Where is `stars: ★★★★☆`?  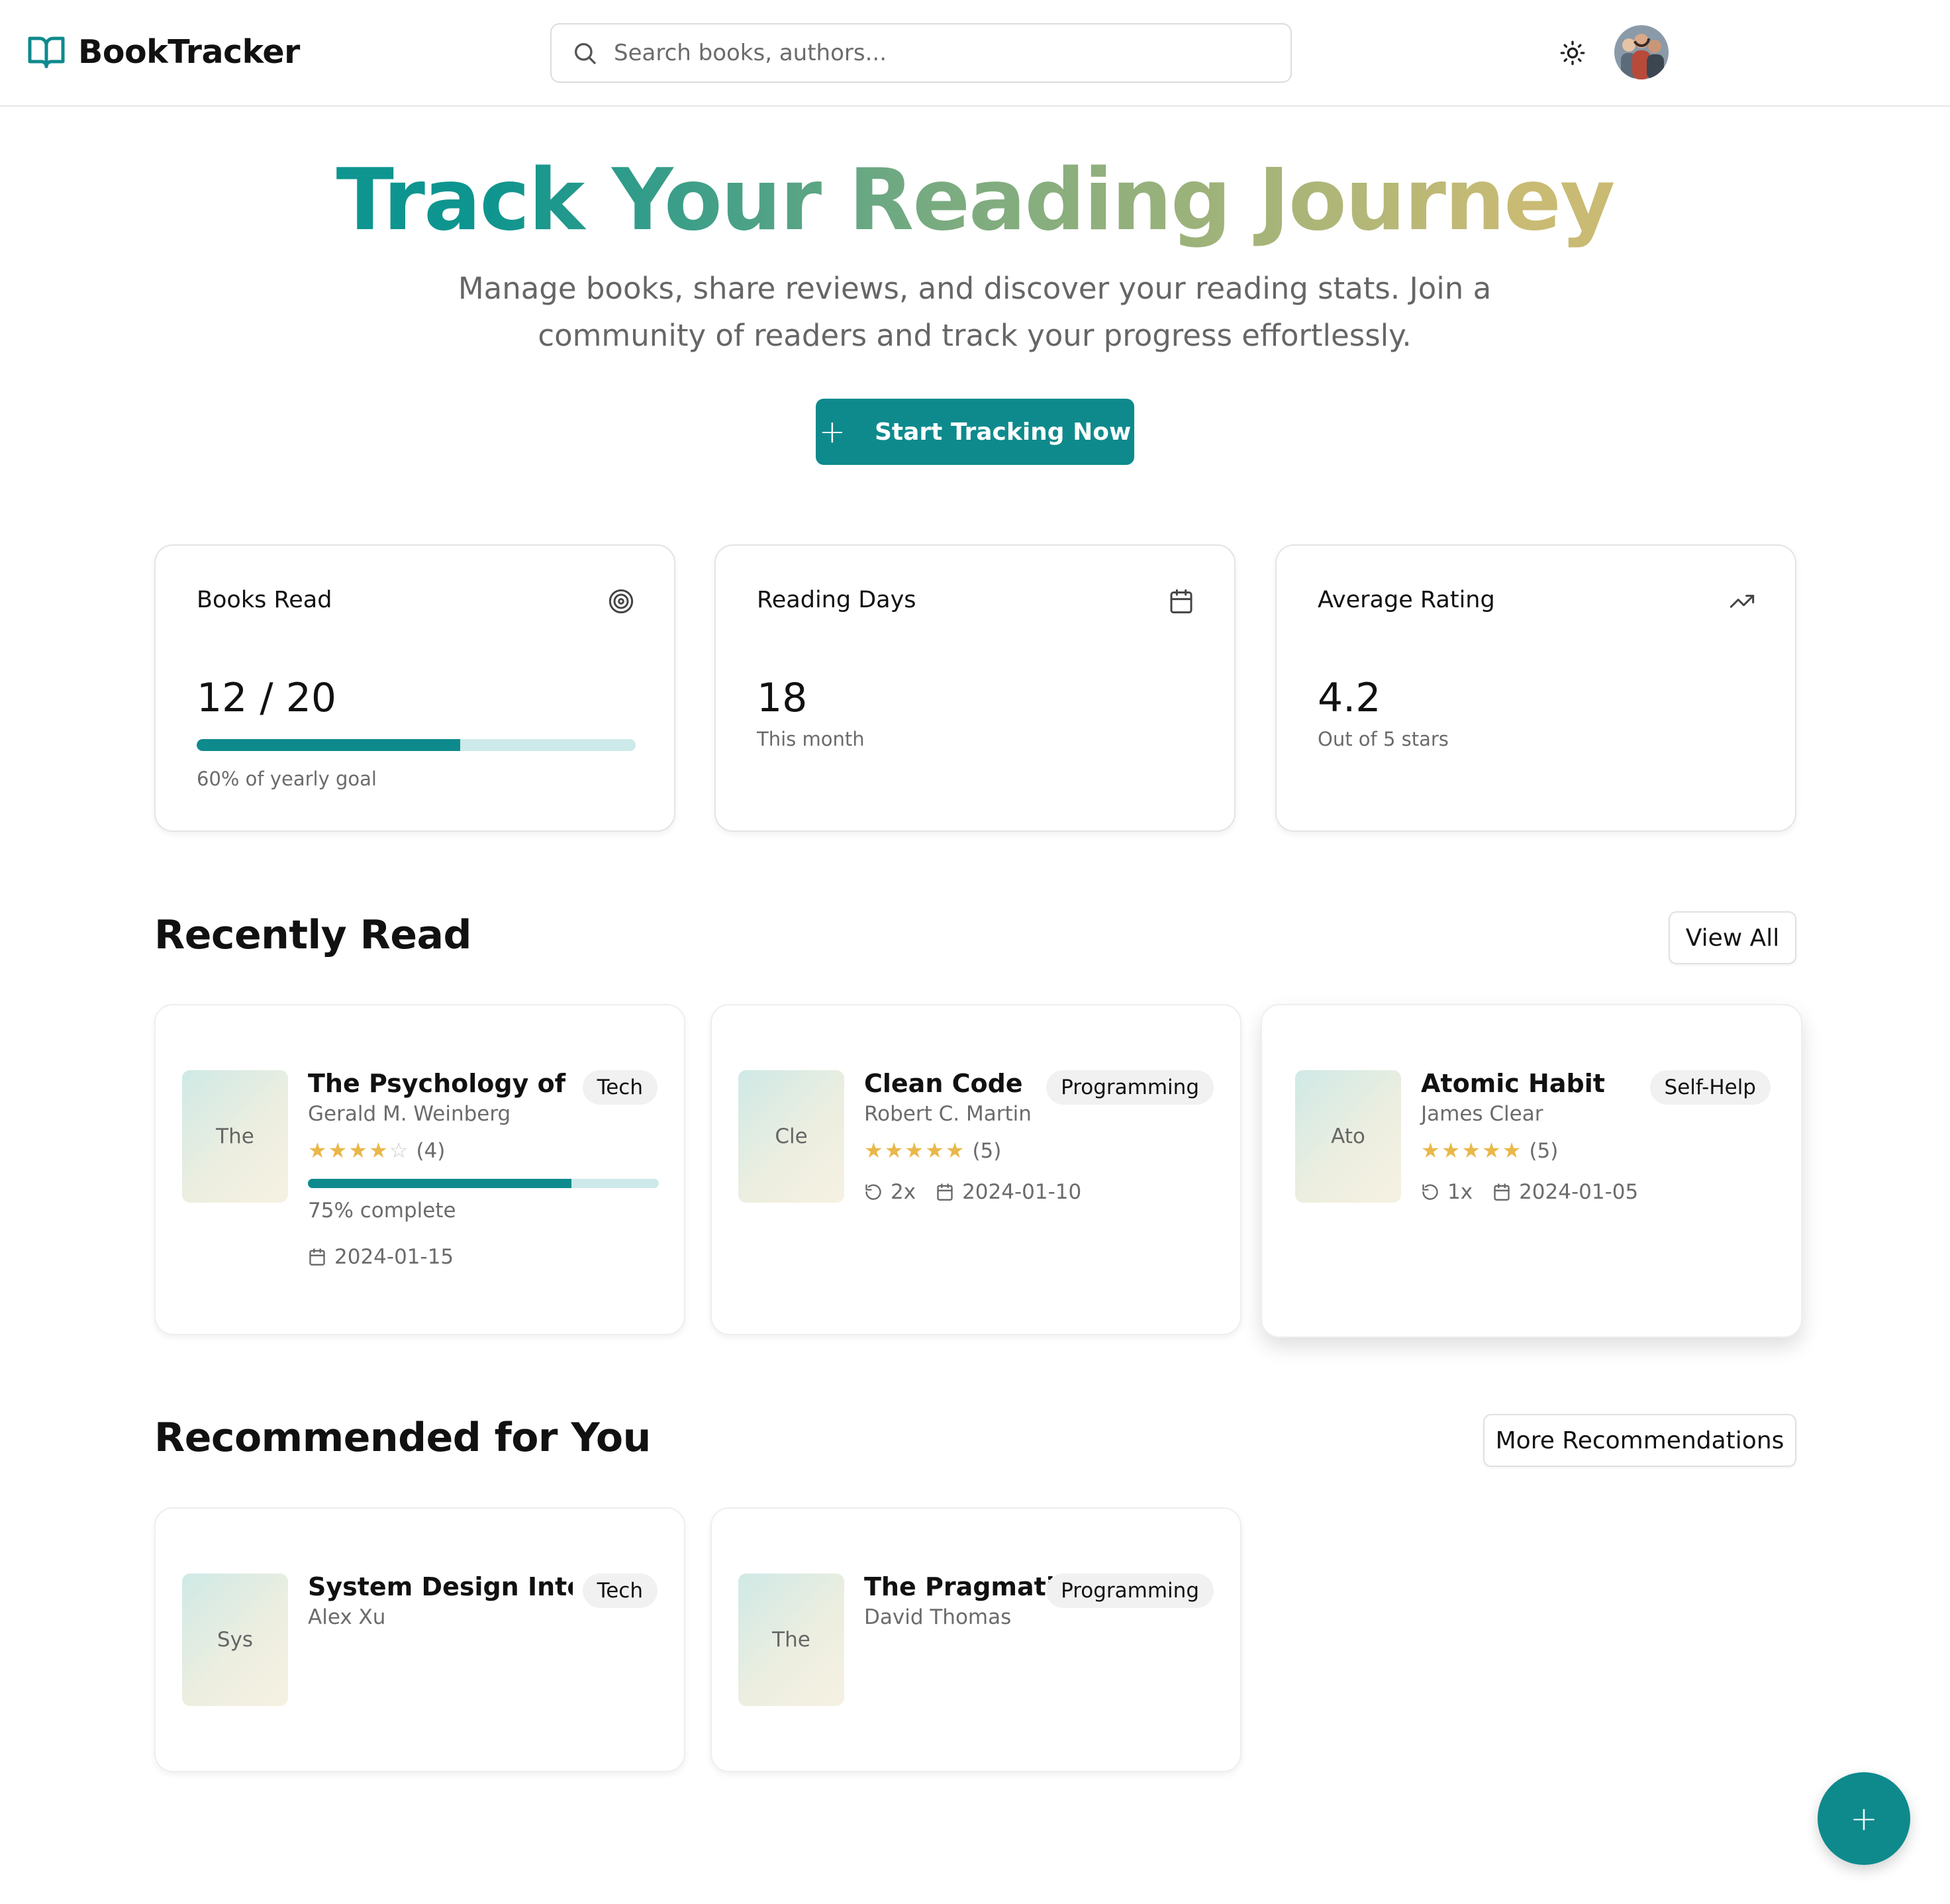 stars: ★★★★☆ is located at coordinates (359, 1151).